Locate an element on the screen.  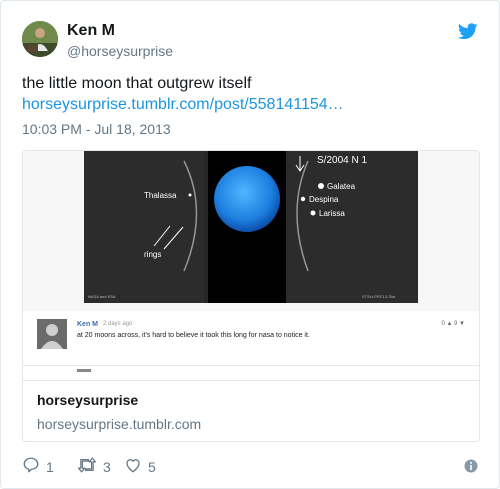
comment-avatar is located at coordinates (52, 334).